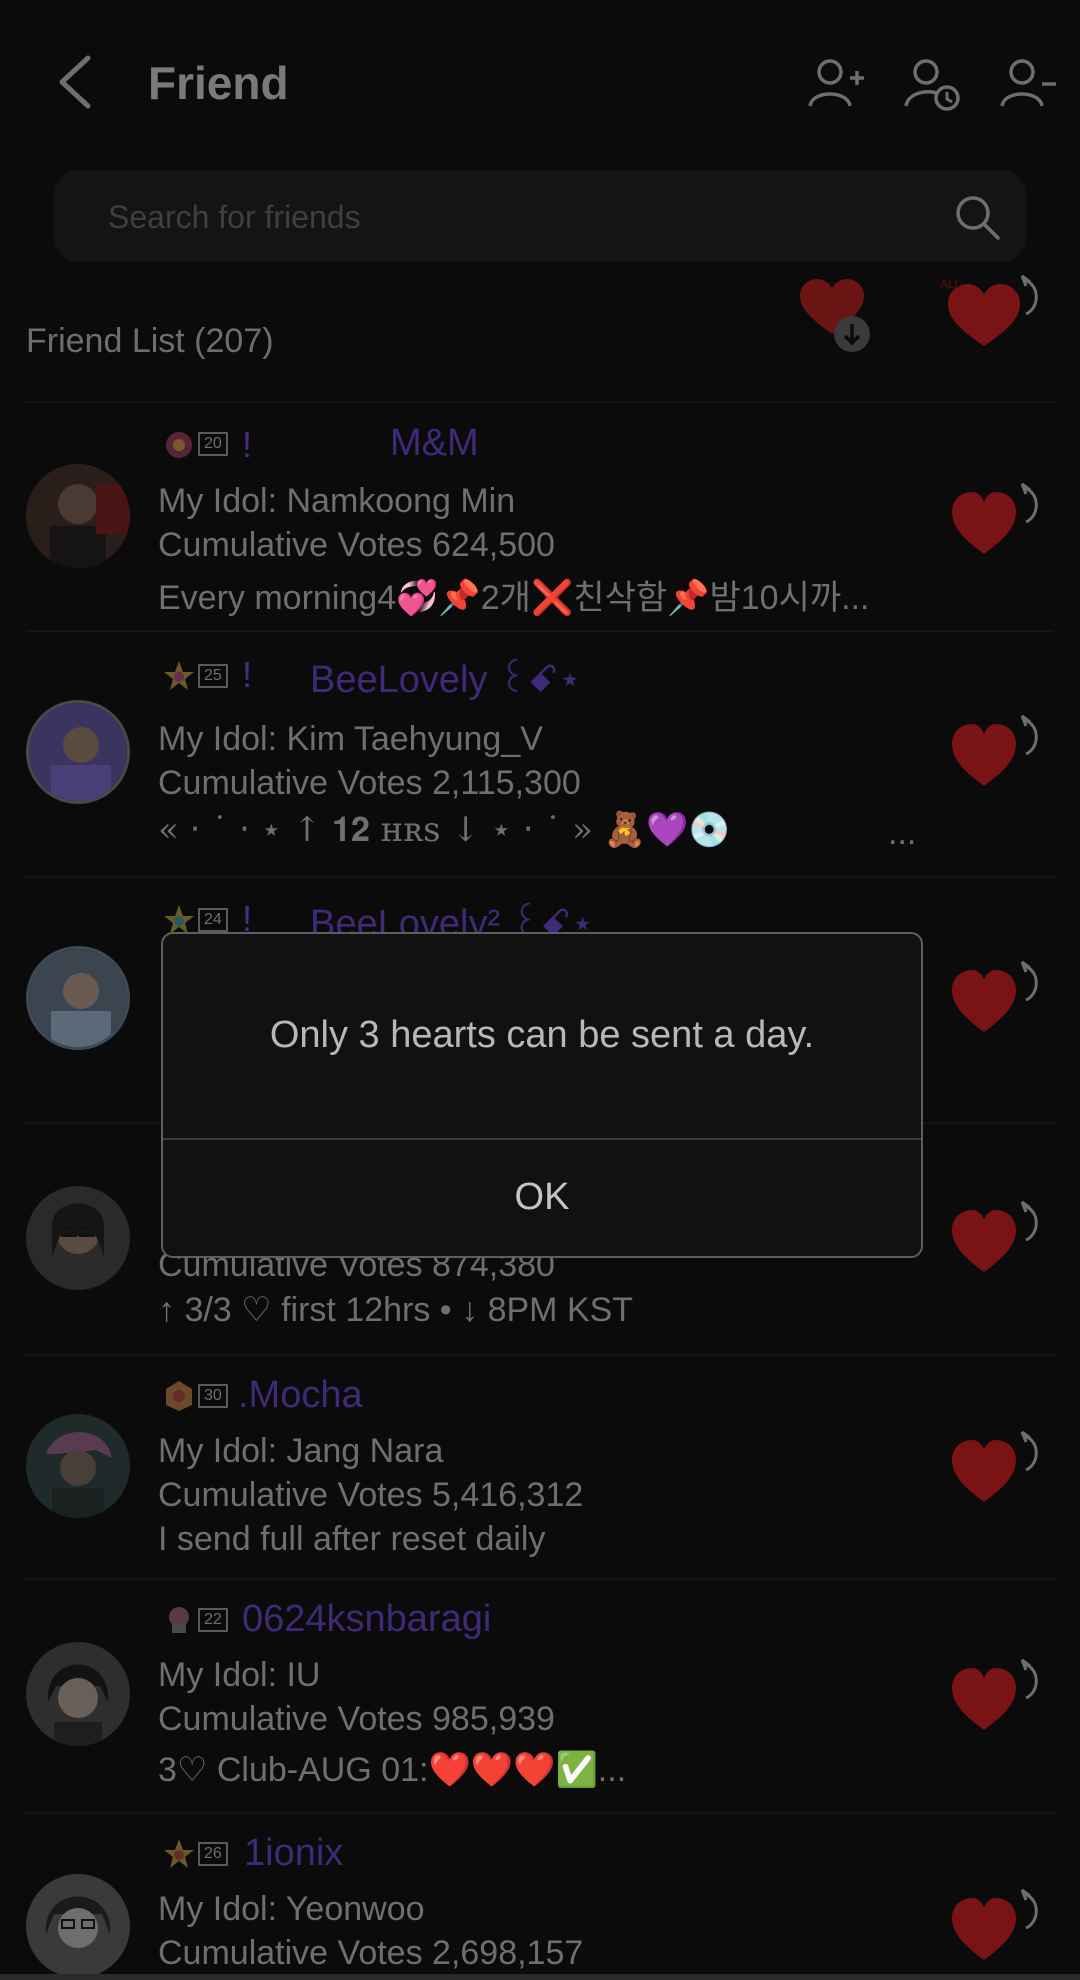 This screenshot has width=1080, height=1980. Describe the element at coordinates (76, 82) in the screenshot. I see `back-arrow-icon` at that location.